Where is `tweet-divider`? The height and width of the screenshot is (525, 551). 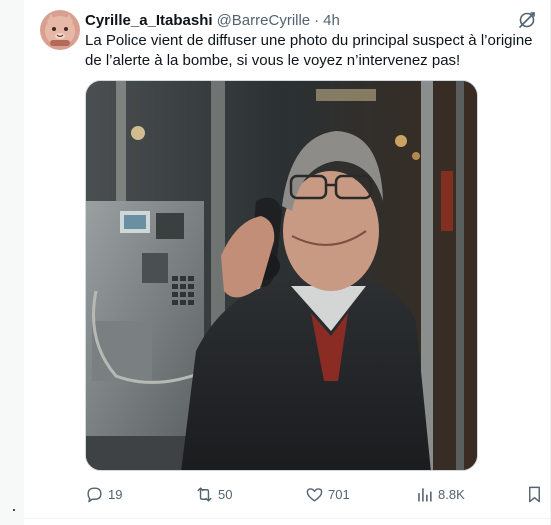
tweet-divider is located at coordinates (287, 518).